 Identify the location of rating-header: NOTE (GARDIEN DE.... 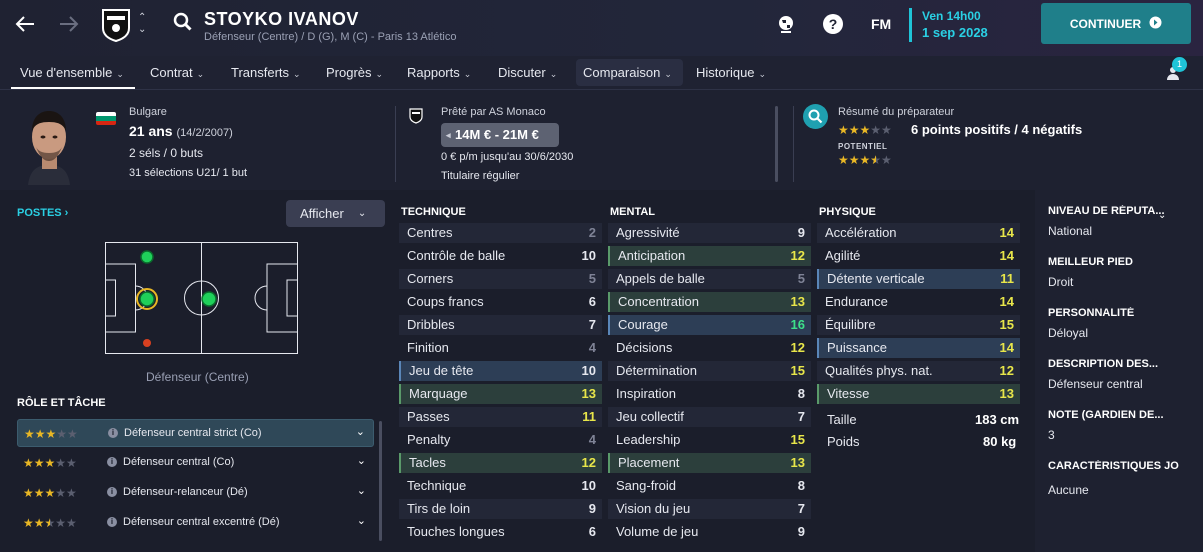
(1106, 415).